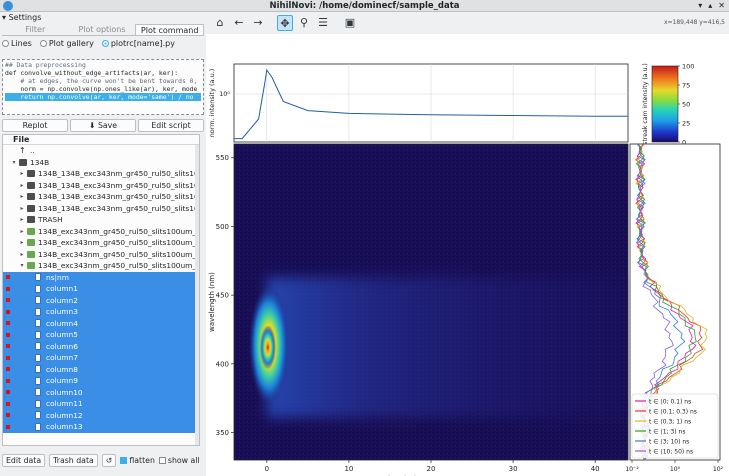 This screenshot has width=729, height=476. I want to click on heatmap-xtick-label: 20, so click(431, 469).